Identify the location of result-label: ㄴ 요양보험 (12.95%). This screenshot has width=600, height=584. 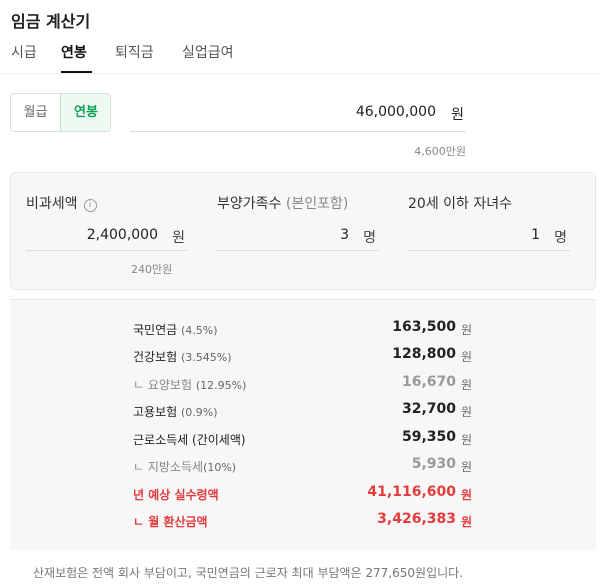
(190, 385).